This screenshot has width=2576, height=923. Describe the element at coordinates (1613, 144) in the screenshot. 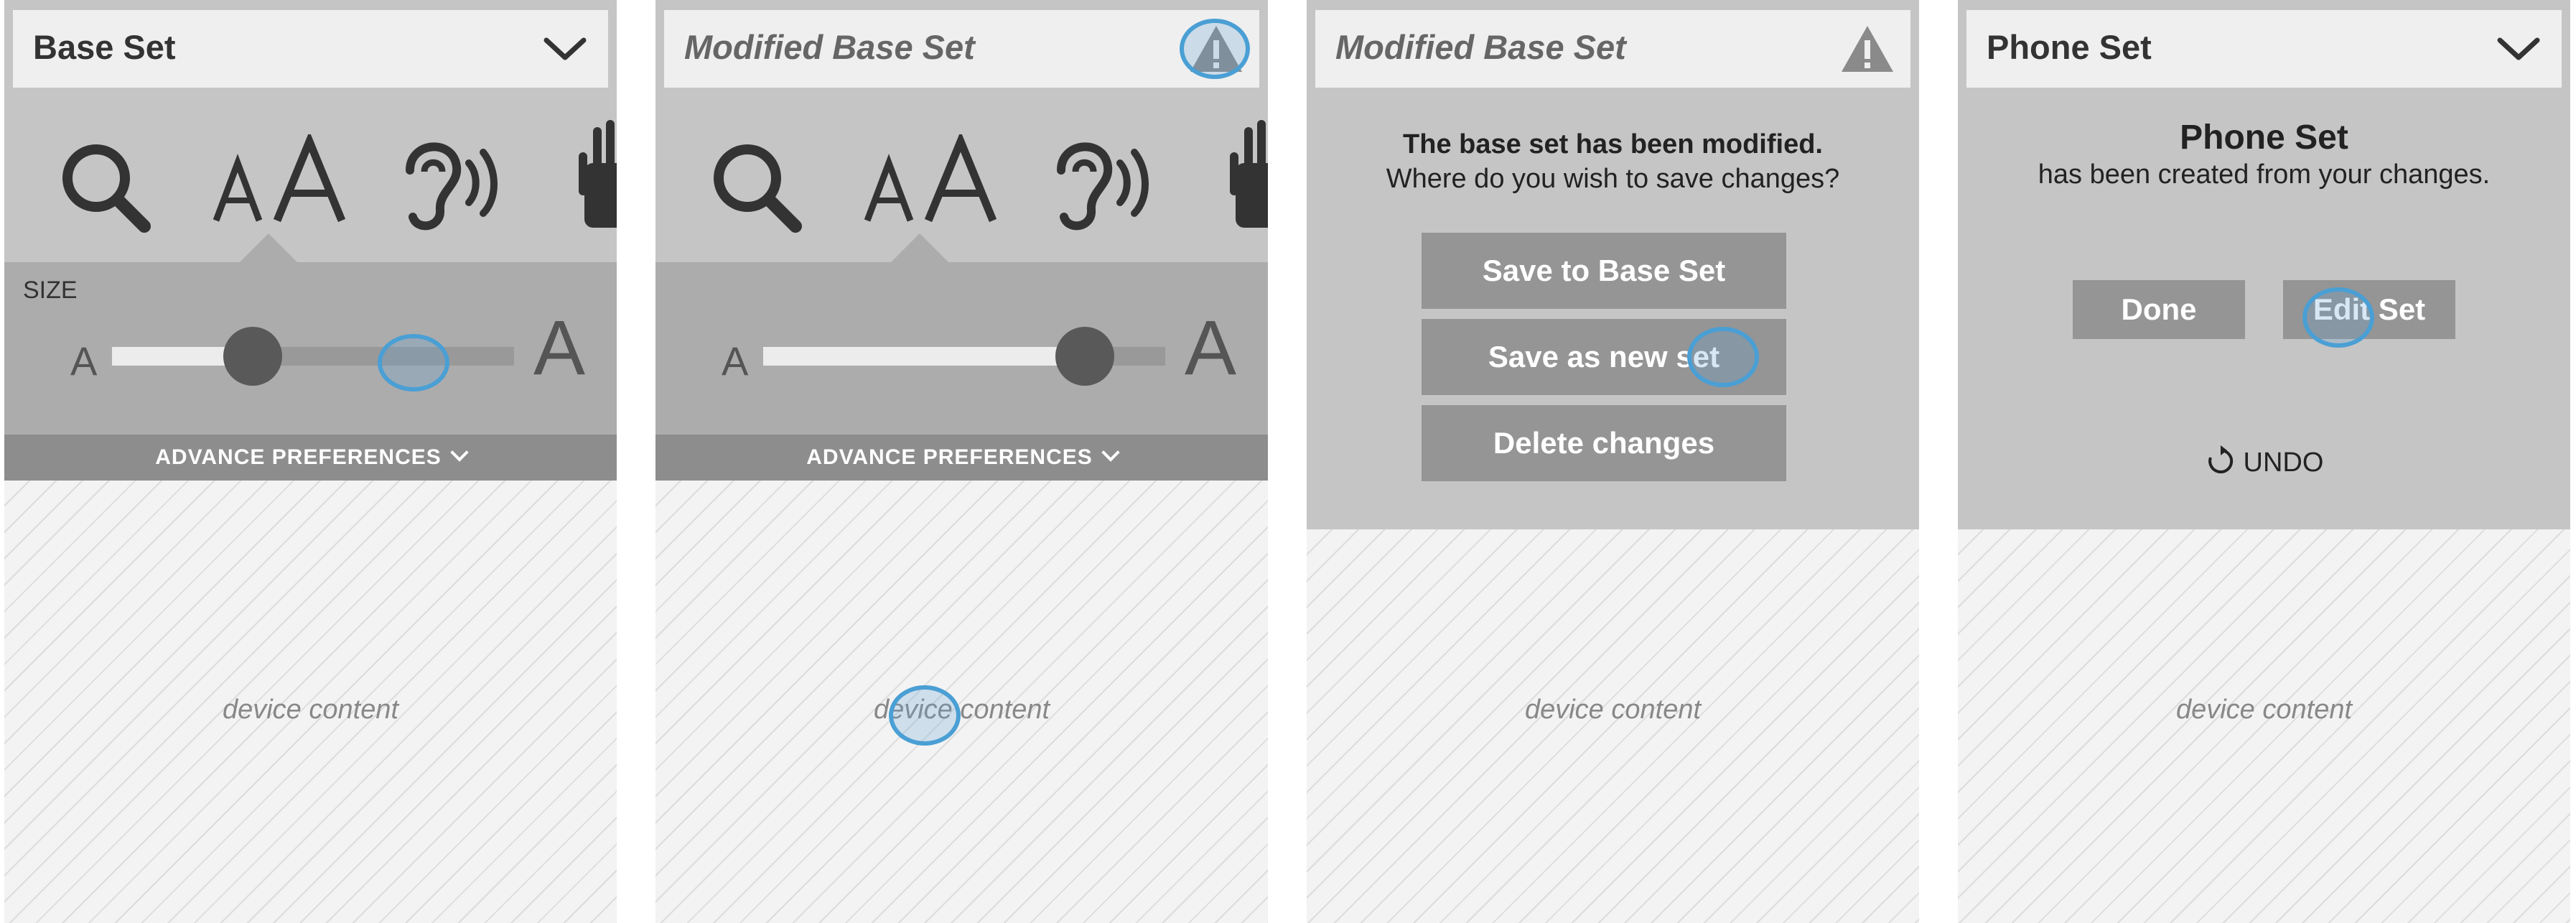

I see `modified-message: The base set has been modified.` at that location.